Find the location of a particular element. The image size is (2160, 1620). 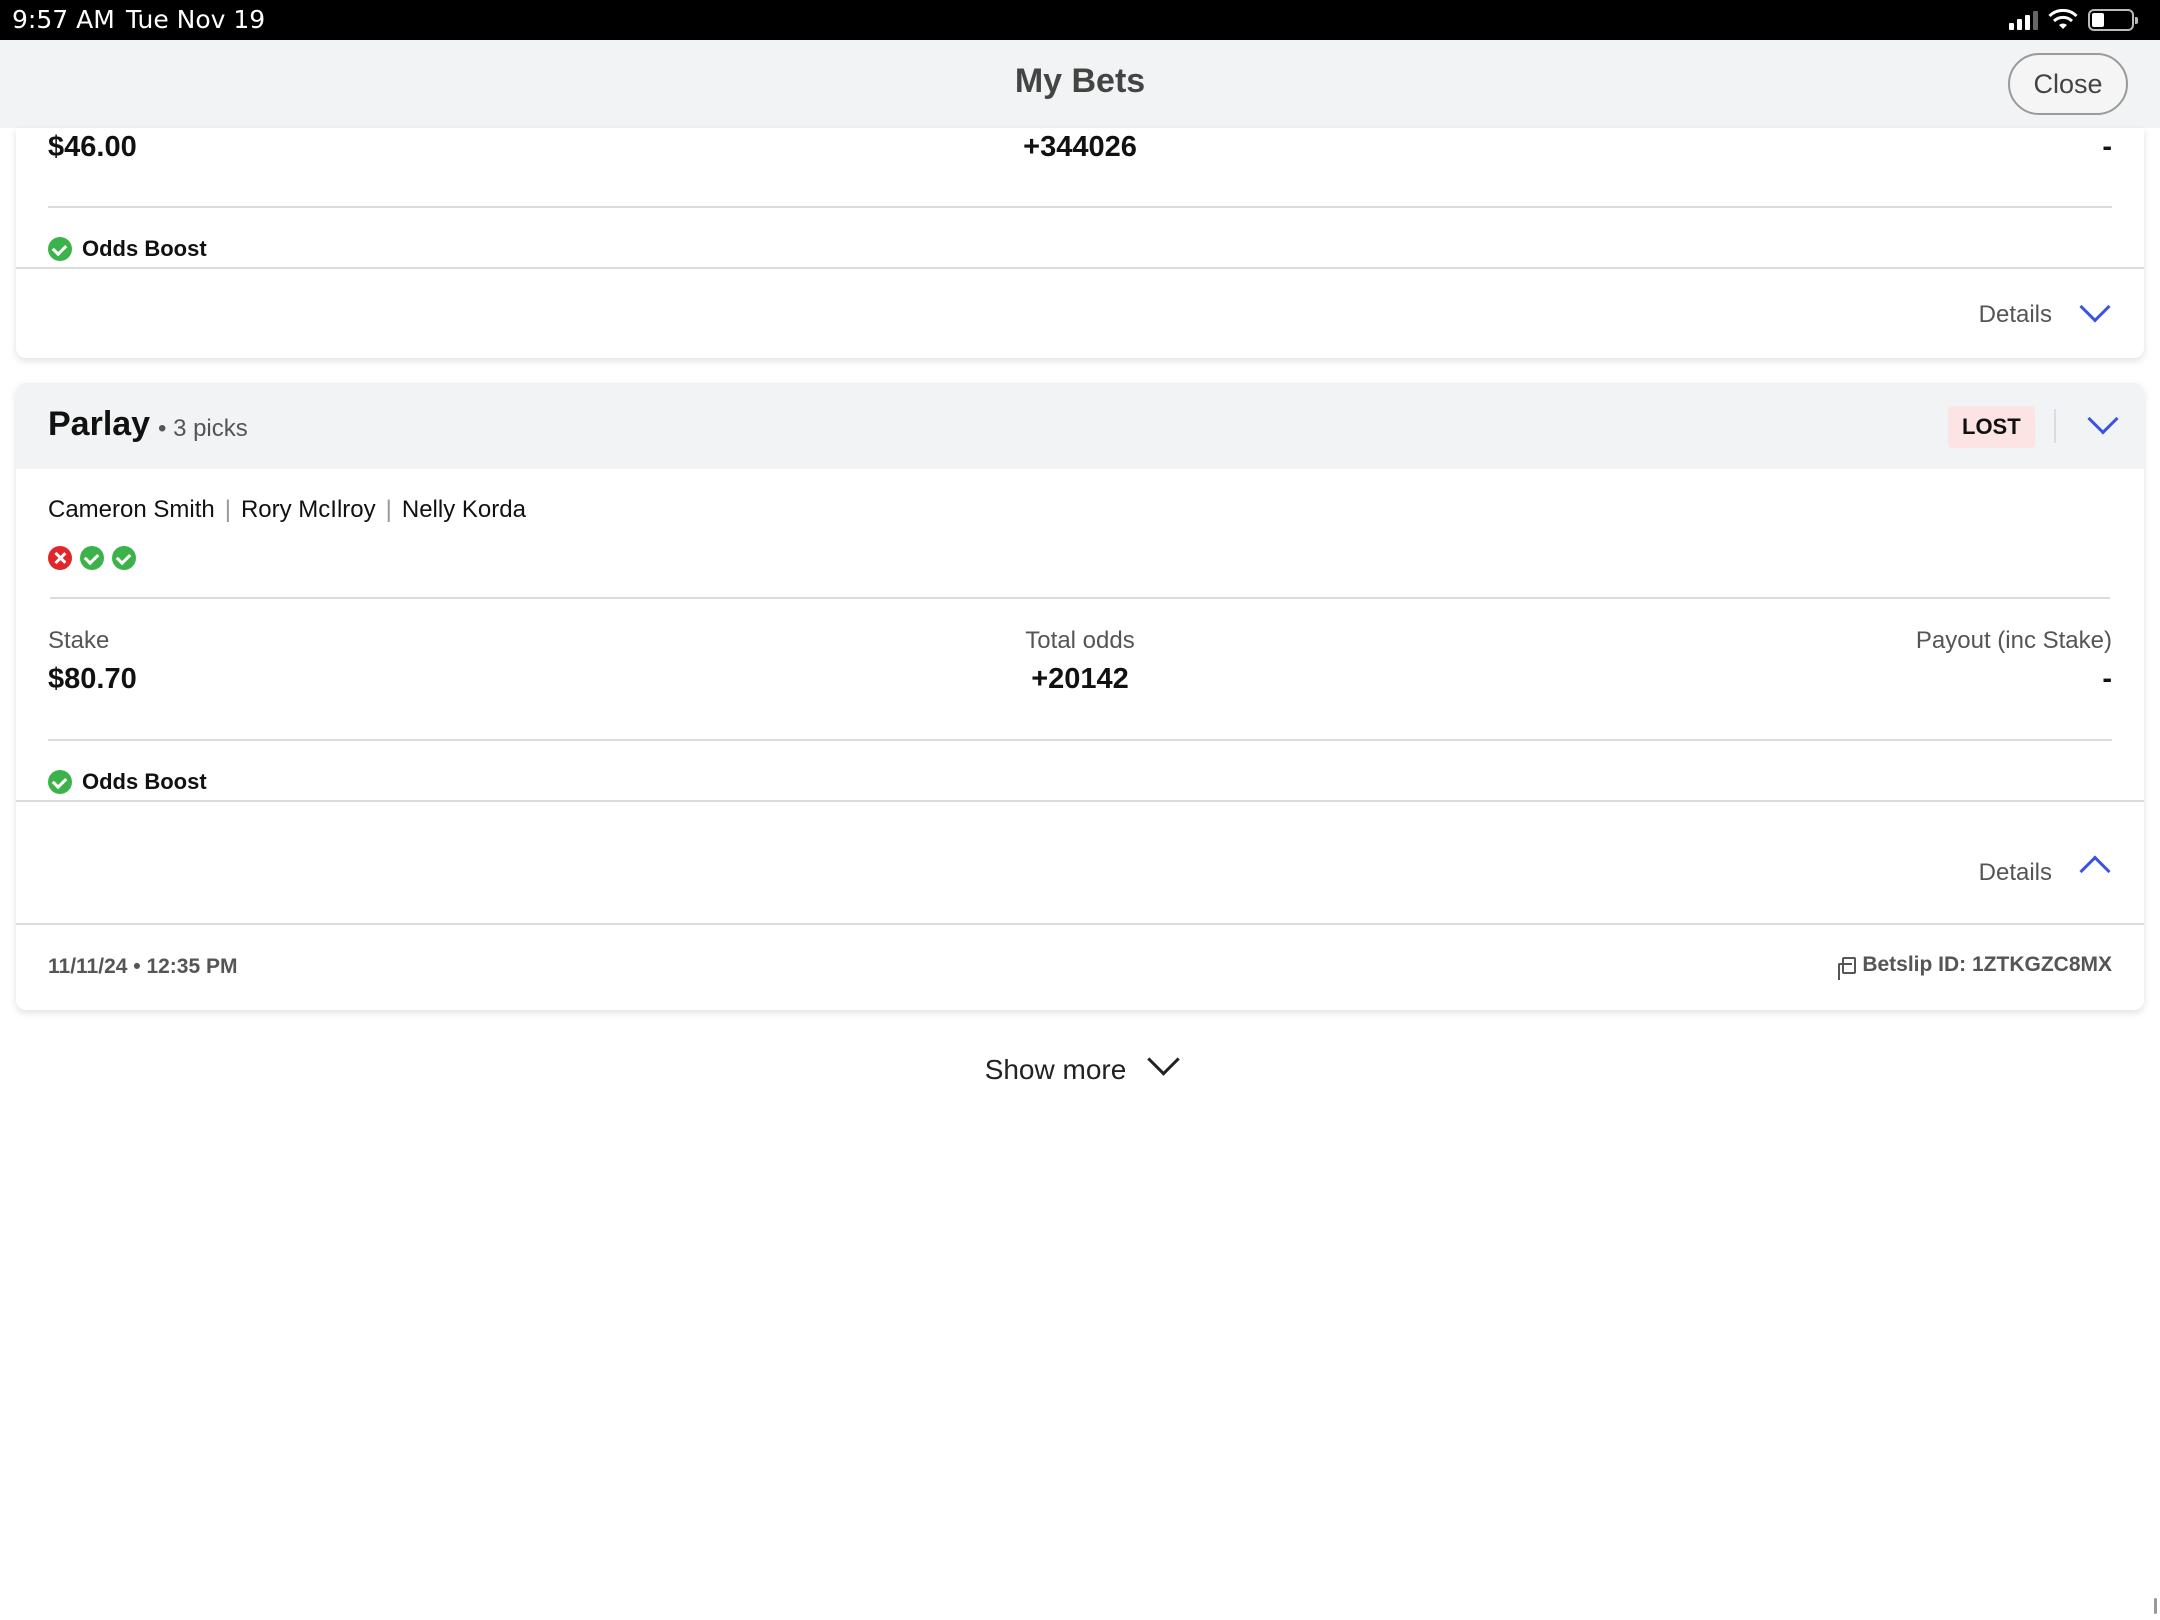

pick-results is located at coordinates (92, 558).